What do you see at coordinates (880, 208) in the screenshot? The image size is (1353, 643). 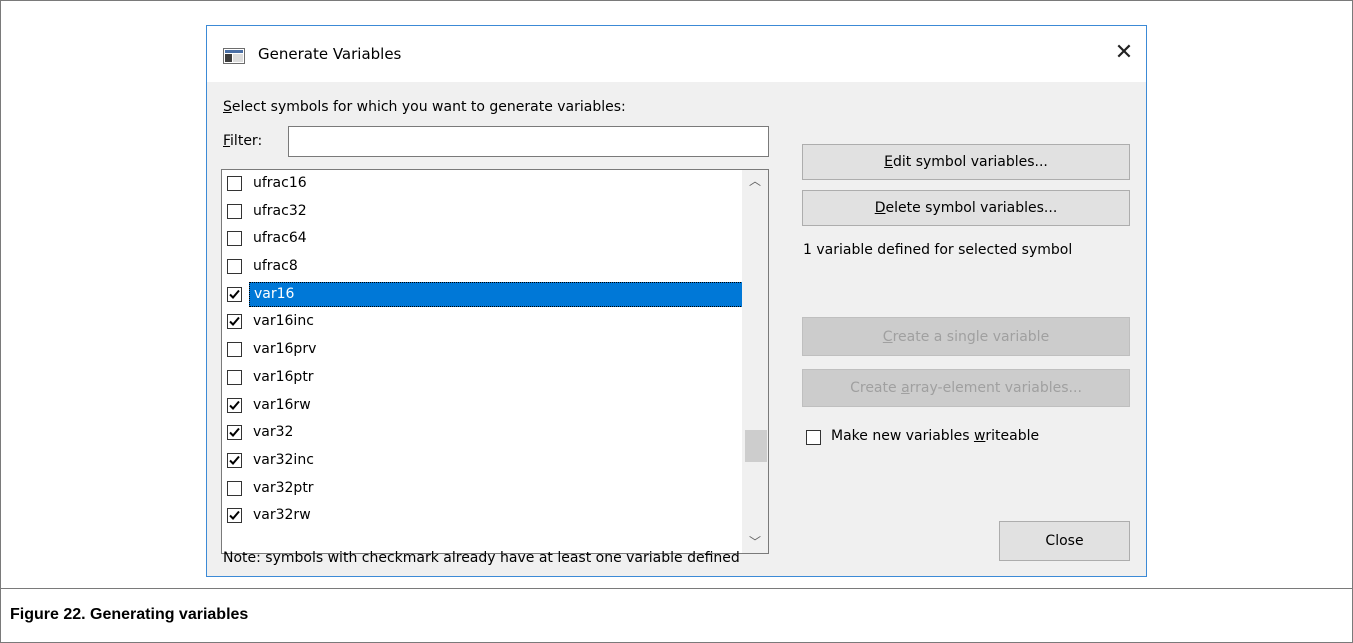 I see `delete-mnemonic: D` at bounding box center [880, 208].